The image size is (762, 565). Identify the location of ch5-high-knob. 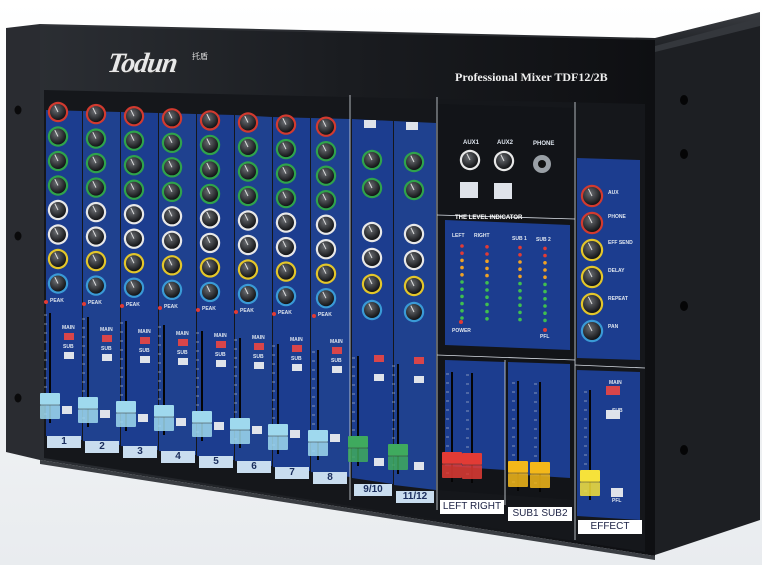
(210, 145).